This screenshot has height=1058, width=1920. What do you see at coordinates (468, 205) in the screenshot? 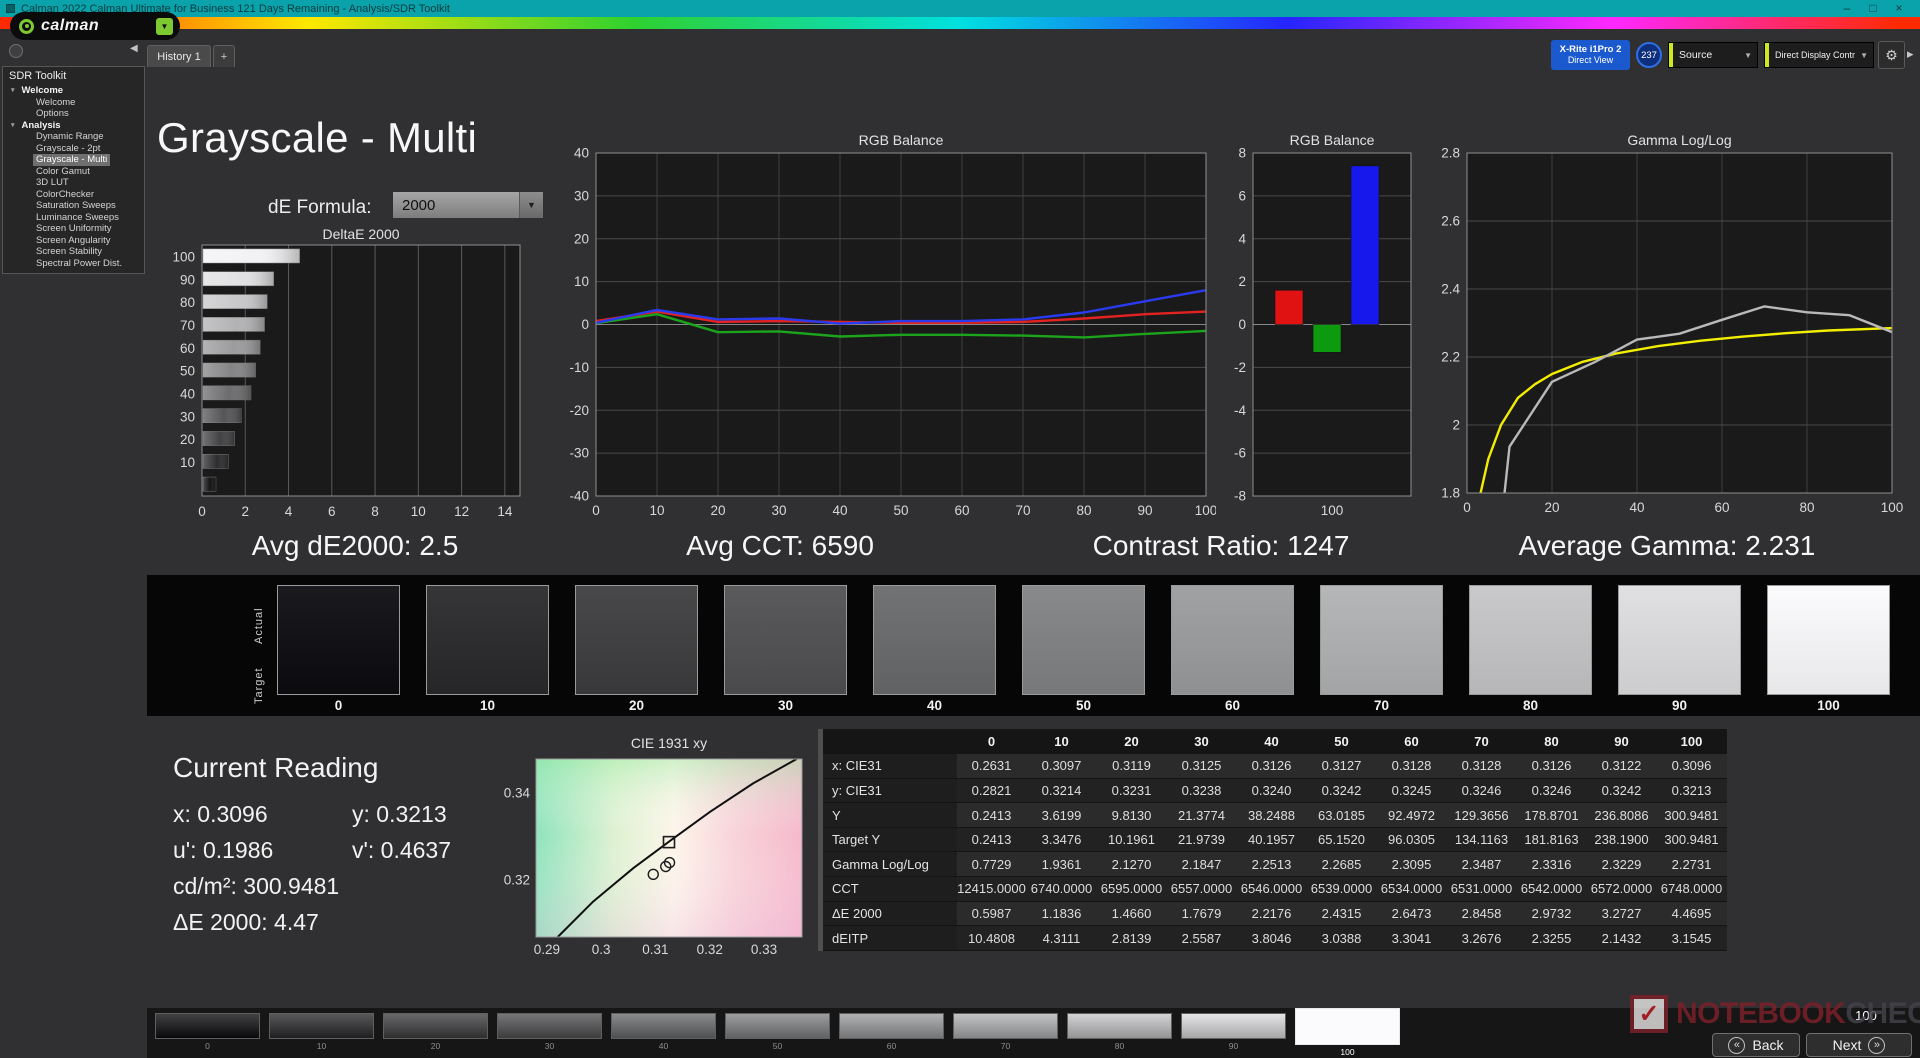
I see `de-formula-select: 2000 ▼` at bounding box center [468, 205].